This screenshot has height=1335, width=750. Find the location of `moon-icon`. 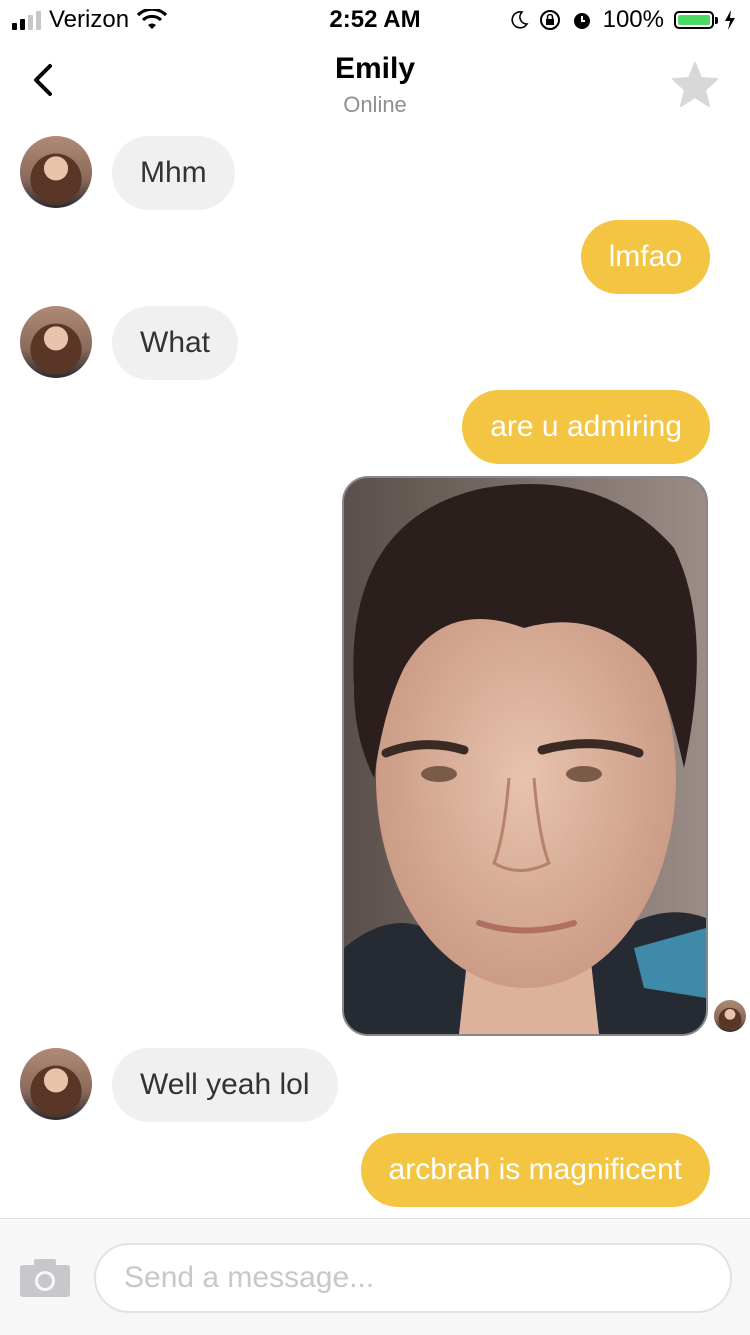

moon-icon is located at coordinates (520, 20).